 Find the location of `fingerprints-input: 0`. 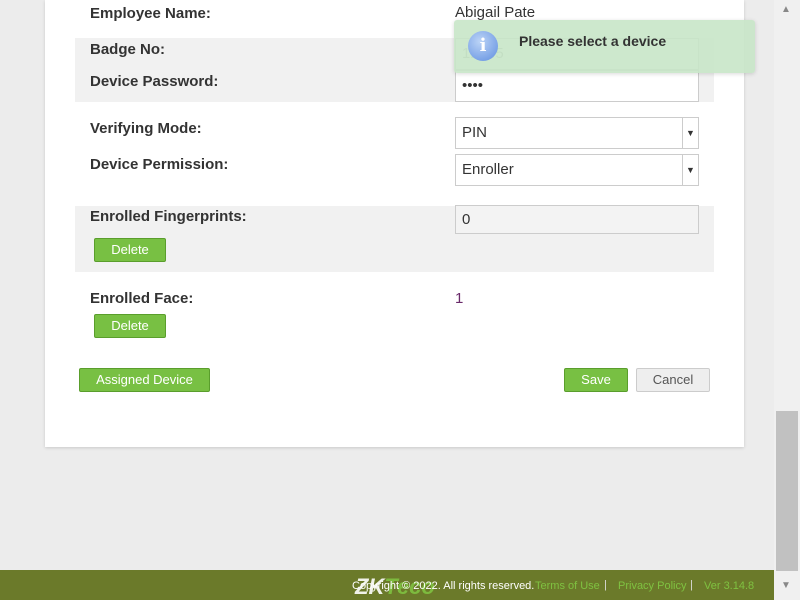

fingerprints-input: 0 is located at coordinates (577, 219).